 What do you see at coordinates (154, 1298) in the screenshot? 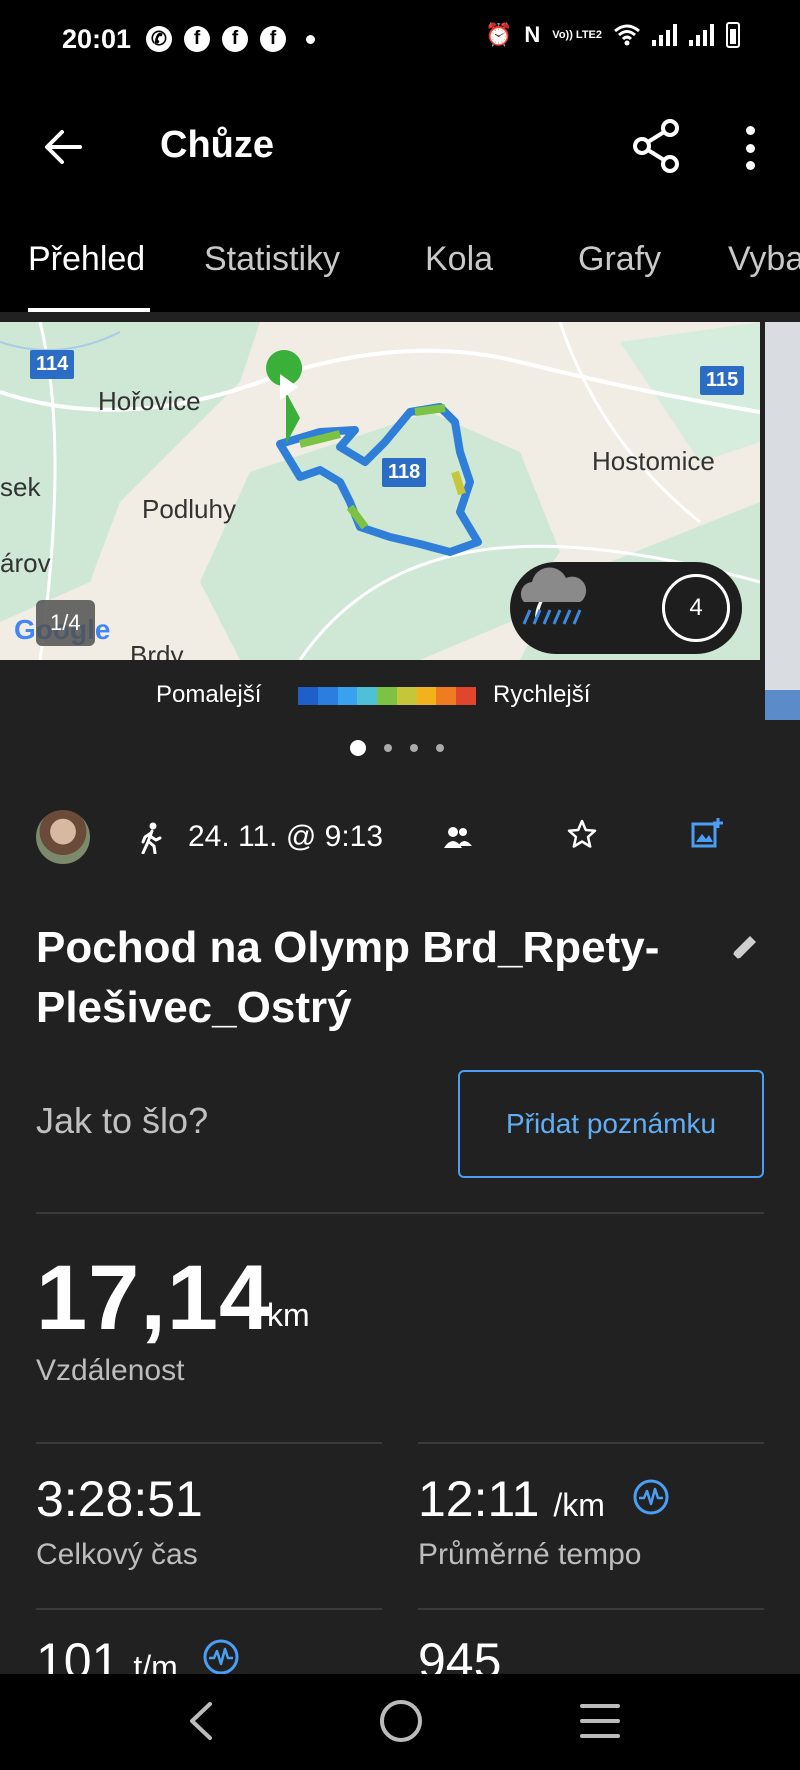
I see `distance-value: 17,14` at bounding box center [154, 1298].